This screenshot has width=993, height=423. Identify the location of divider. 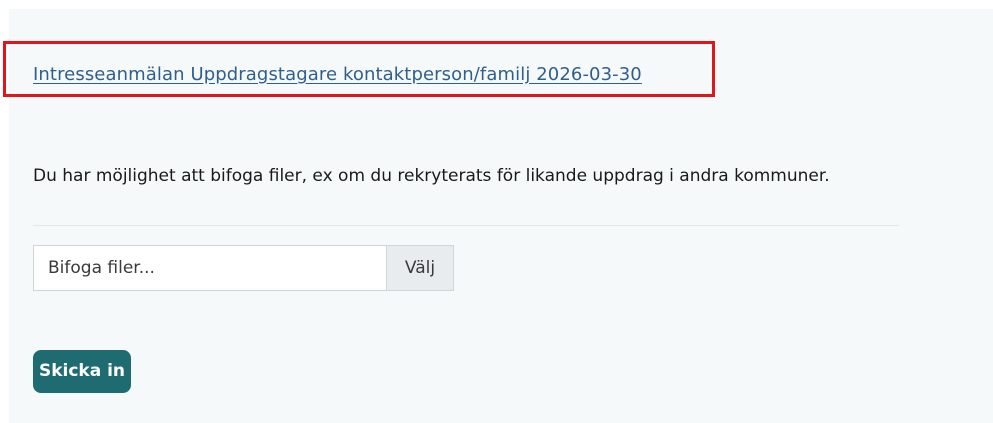
(466, 225).